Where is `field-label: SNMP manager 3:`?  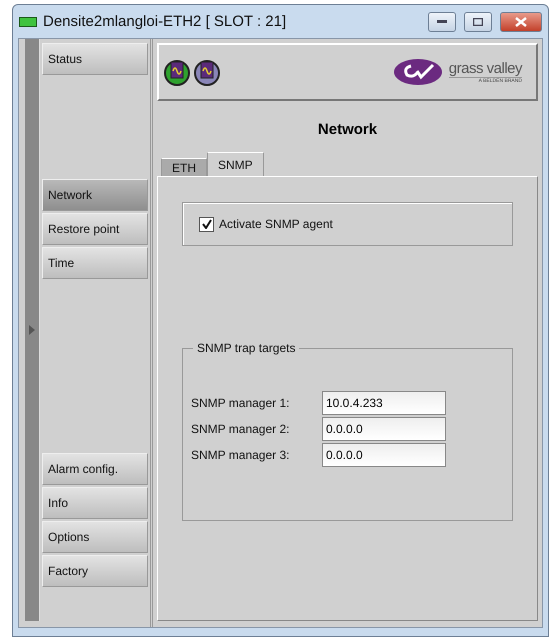 field-label: SNMP manager 3: is located at coordinates (240, 455).